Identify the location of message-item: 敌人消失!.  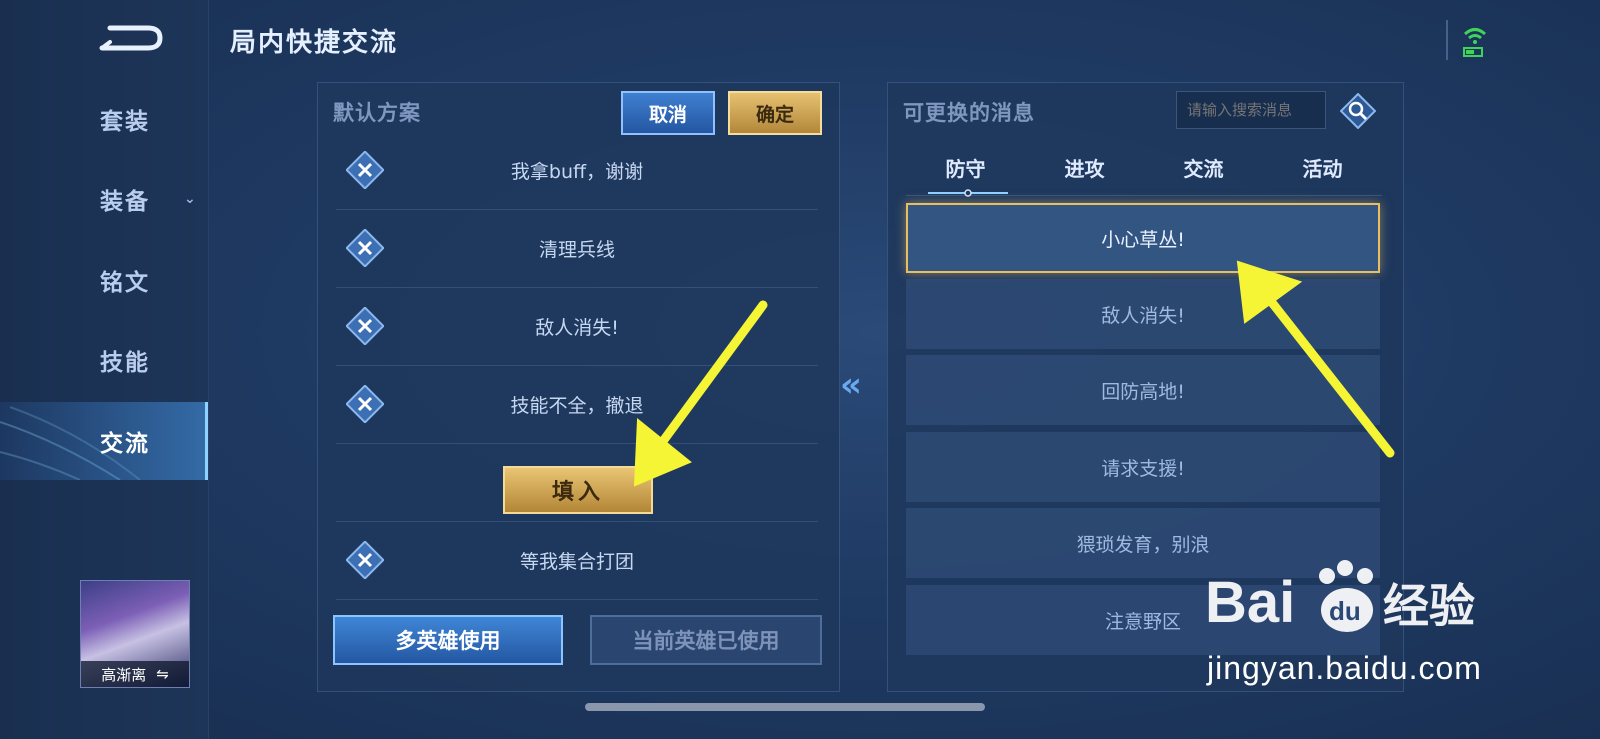
(1143, 314).